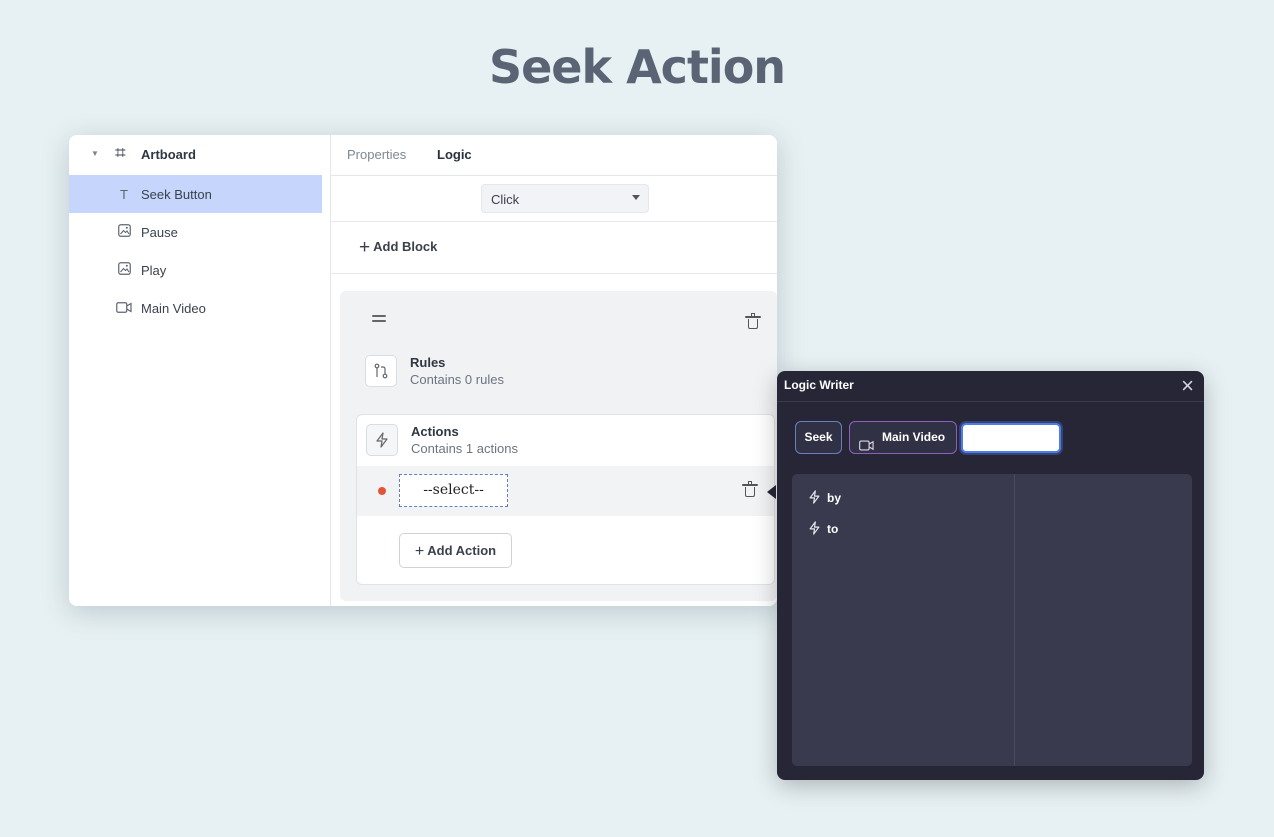 The height and width of the screenshot is (837, 1274). What do you see at coordinates (159, 232) in the screenshot?
I see `layer-item-label: Pause` at bounding box center [159, 232].